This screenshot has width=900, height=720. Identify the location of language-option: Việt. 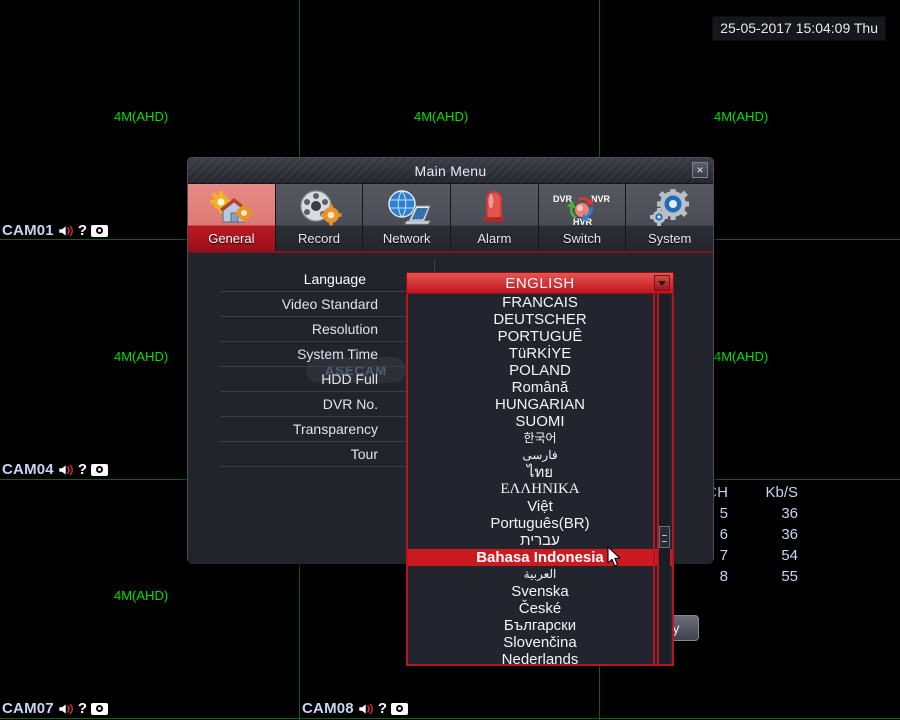
(540, 506).